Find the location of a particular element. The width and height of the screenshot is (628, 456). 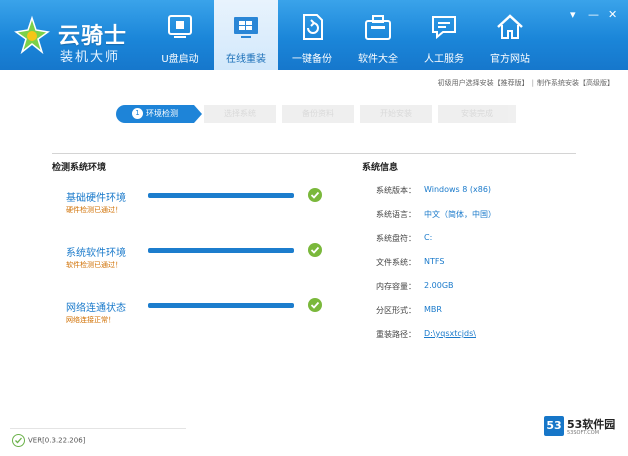

sysinfo-section-title: 系统信息 is located at coordinates (380, 168).